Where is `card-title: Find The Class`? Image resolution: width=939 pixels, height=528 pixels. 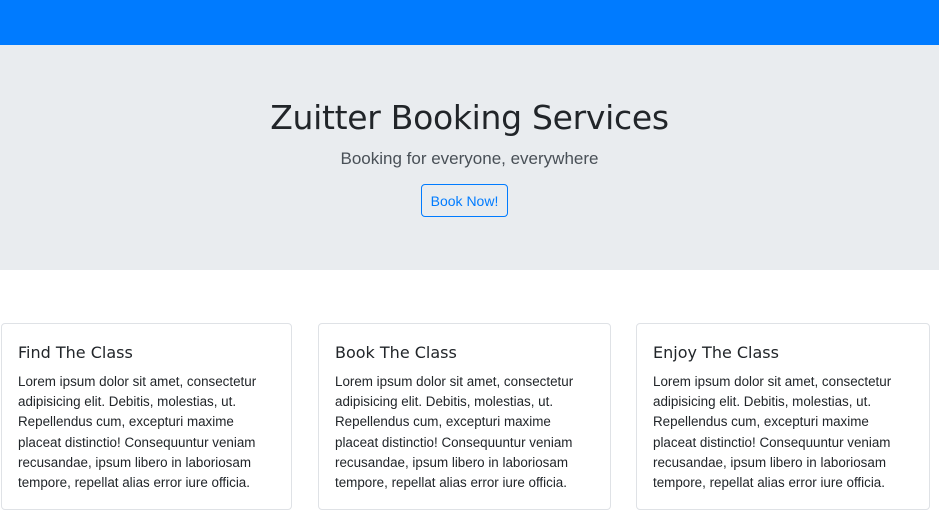 card-title: Find The Class is located at coordinates (75, 352).